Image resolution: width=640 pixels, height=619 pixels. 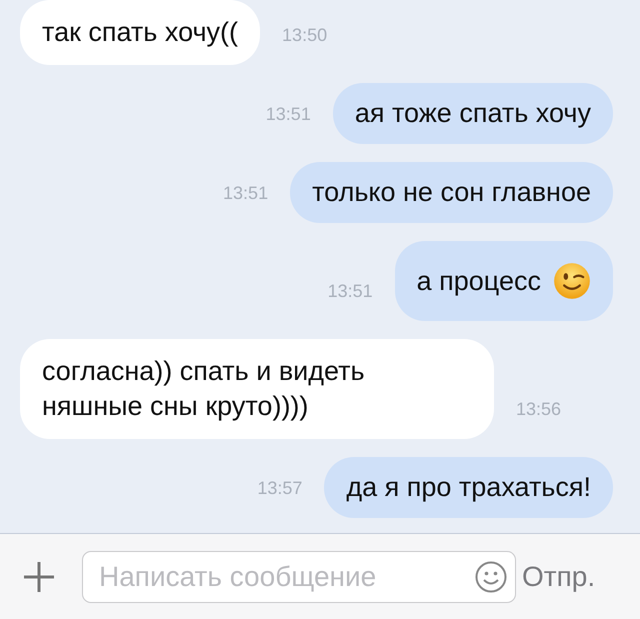 I want to click on message-time: 13:57, so click(x=279, y=489).